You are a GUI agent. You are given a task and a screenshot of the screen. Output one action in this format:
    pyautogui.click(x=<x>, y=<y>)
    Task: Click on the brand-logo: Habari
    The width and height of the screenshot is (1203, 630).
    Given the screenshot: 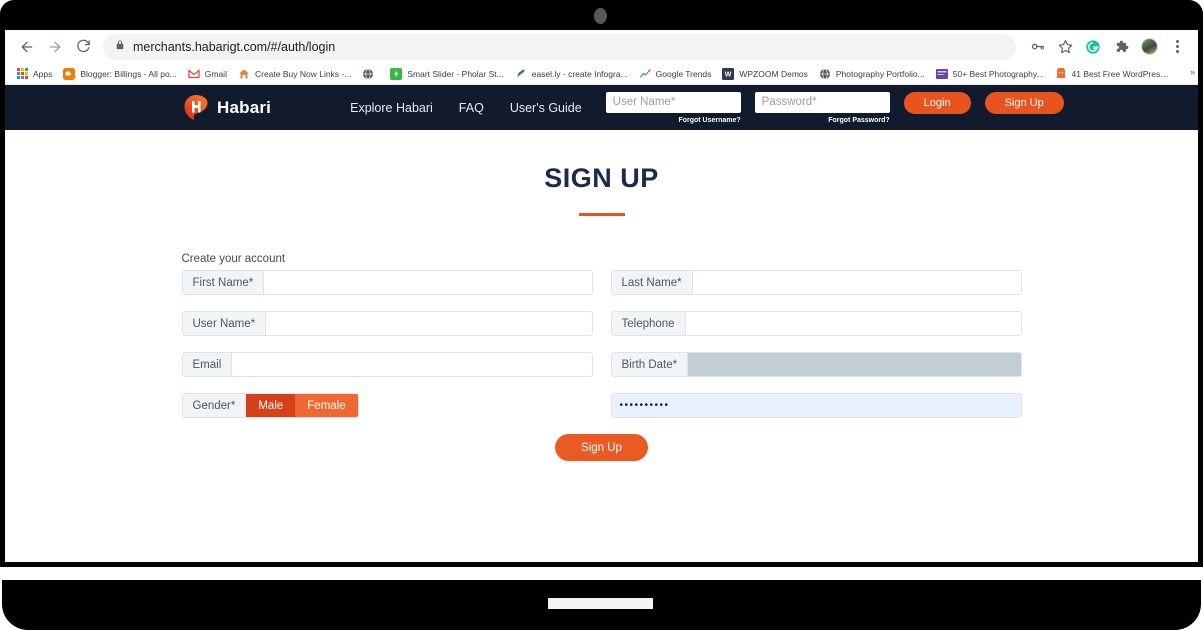 What is the action you would take?
    pyautogui.click(x=227, y=107)
    